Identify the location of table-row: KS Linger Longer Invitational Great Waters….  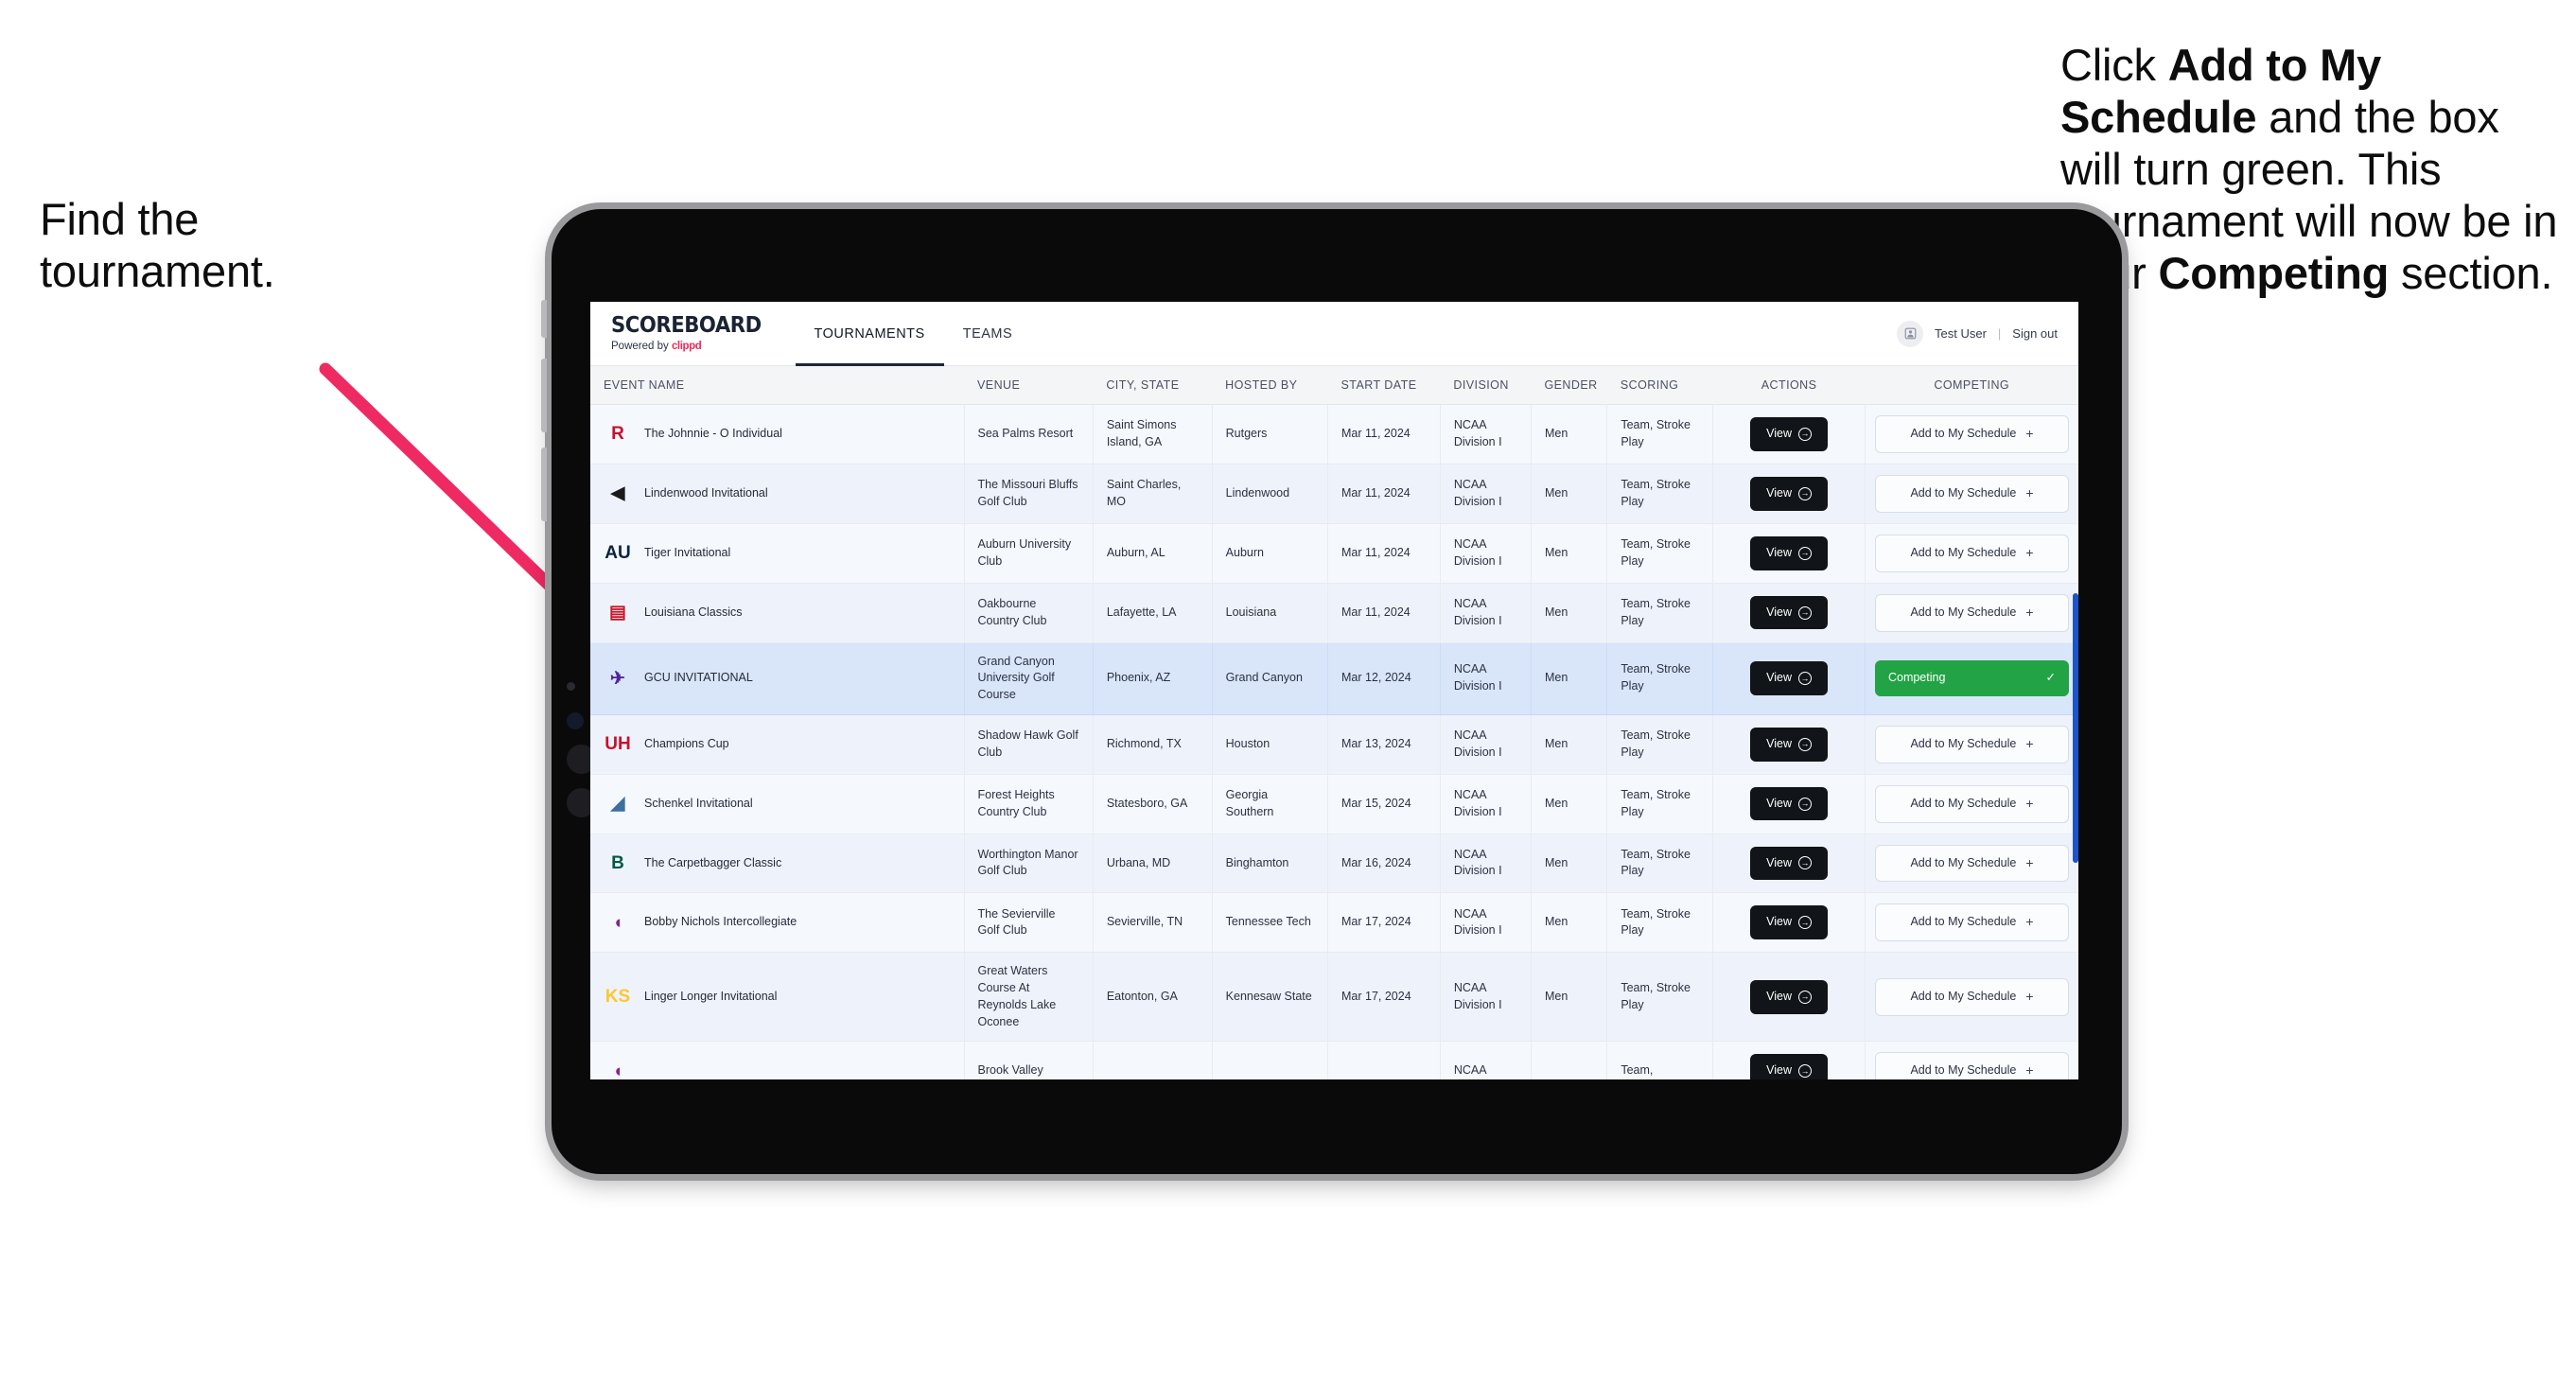
(1334, 997).